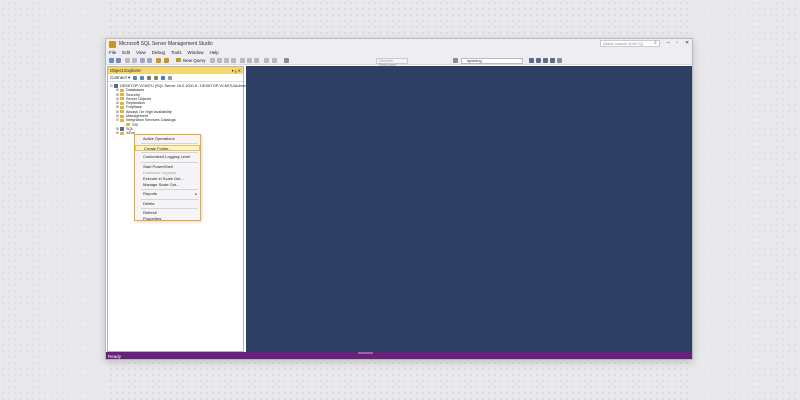 The height and width of the screenshot is (400, 800). Describe the element at coordinates (191, 60) in the screenshot. I see `new-query-button: New Query` at that location.